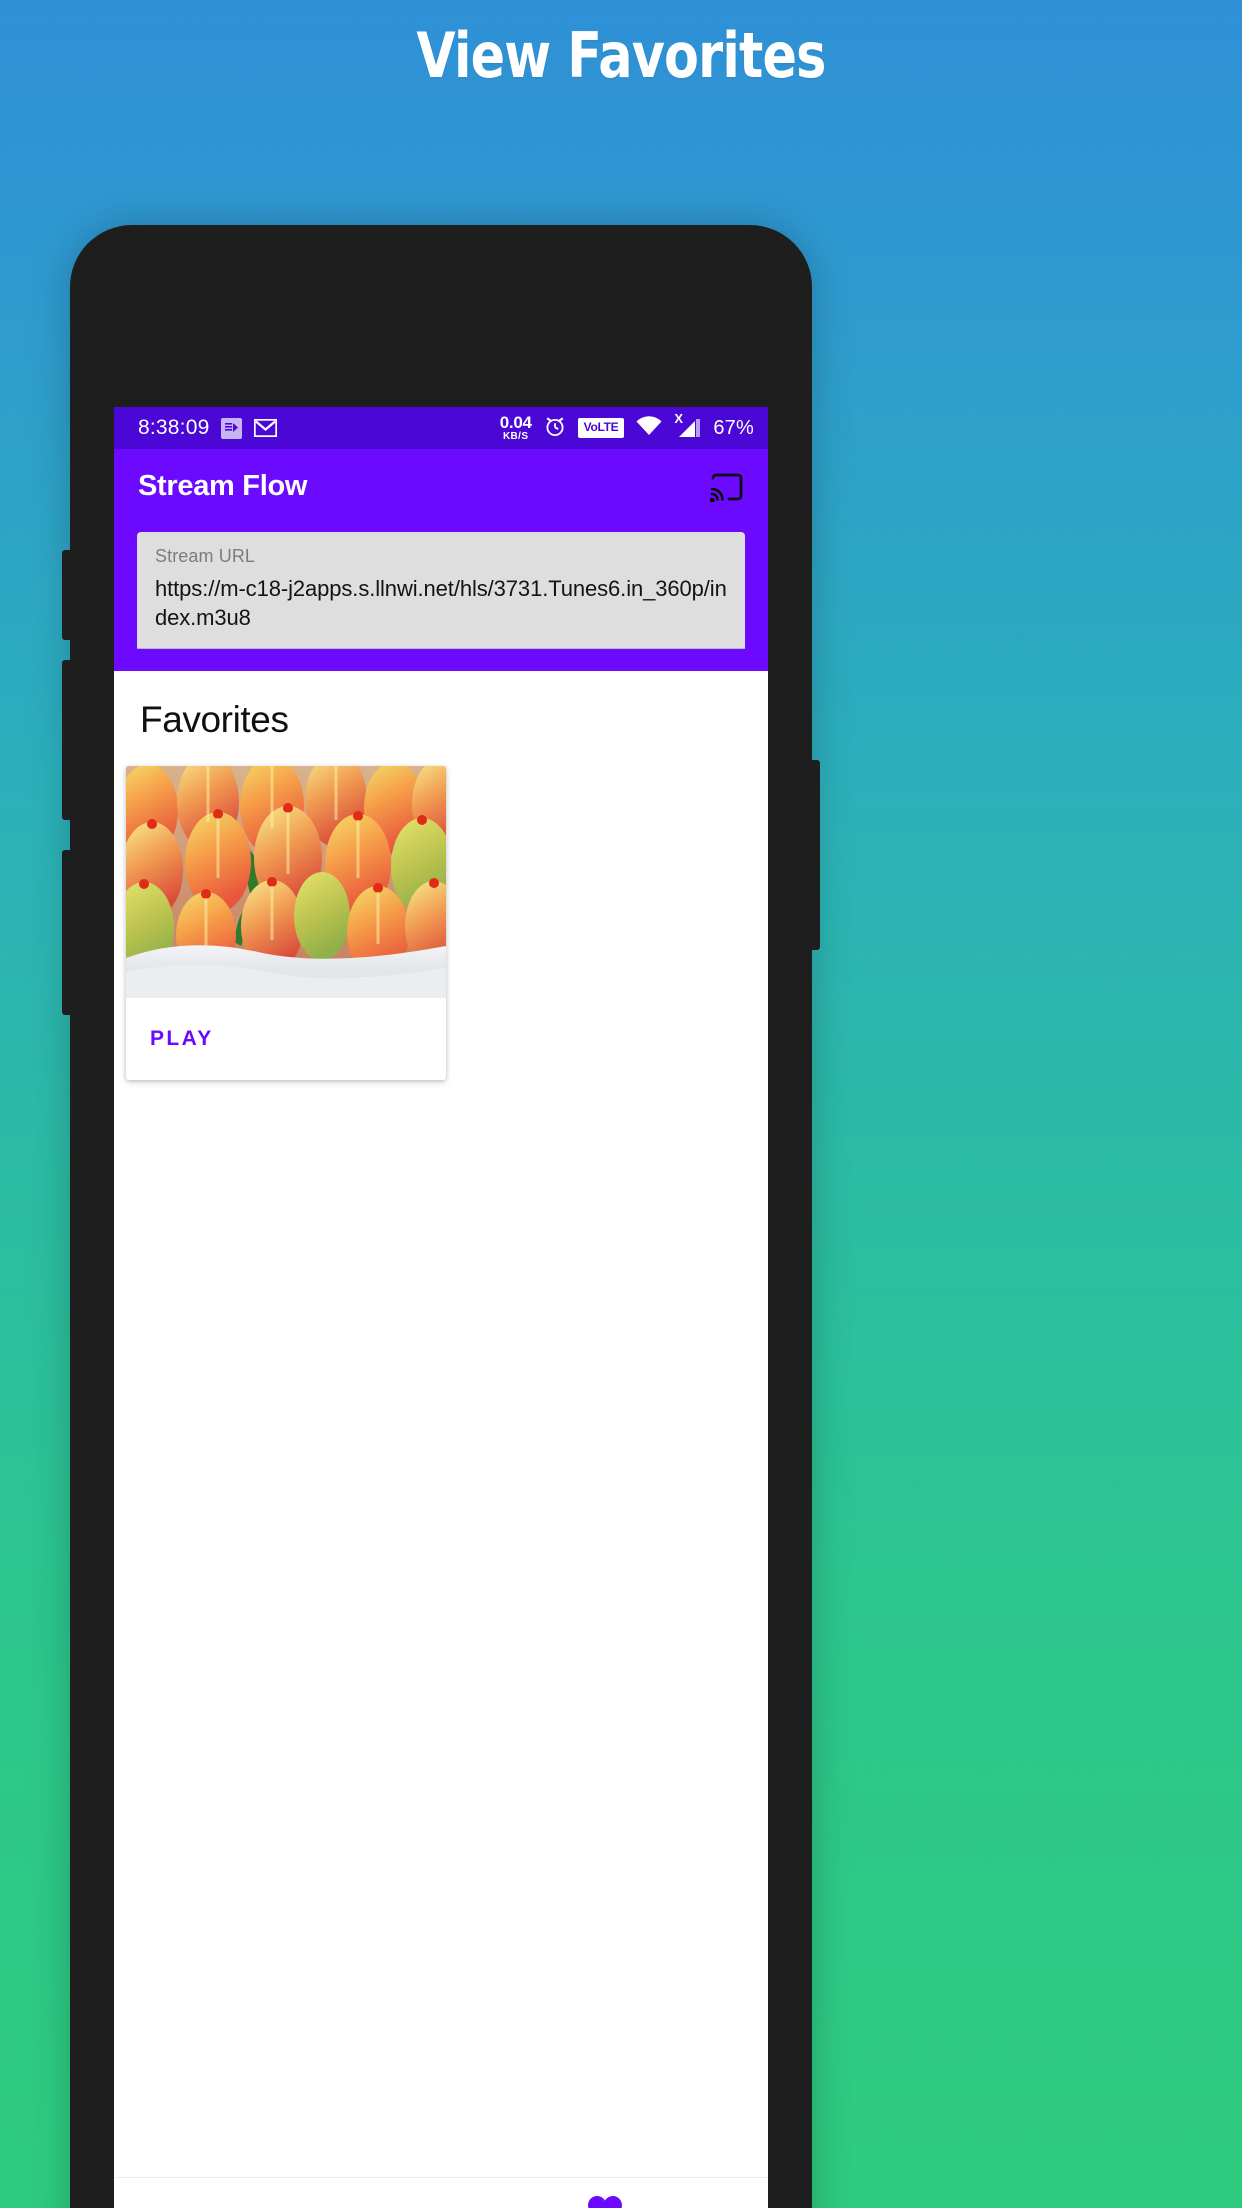  What do you see at coordinates (223, 486) in the screenshot?
I see `app-title: Stream Flow` at bounding box center [223, 486].